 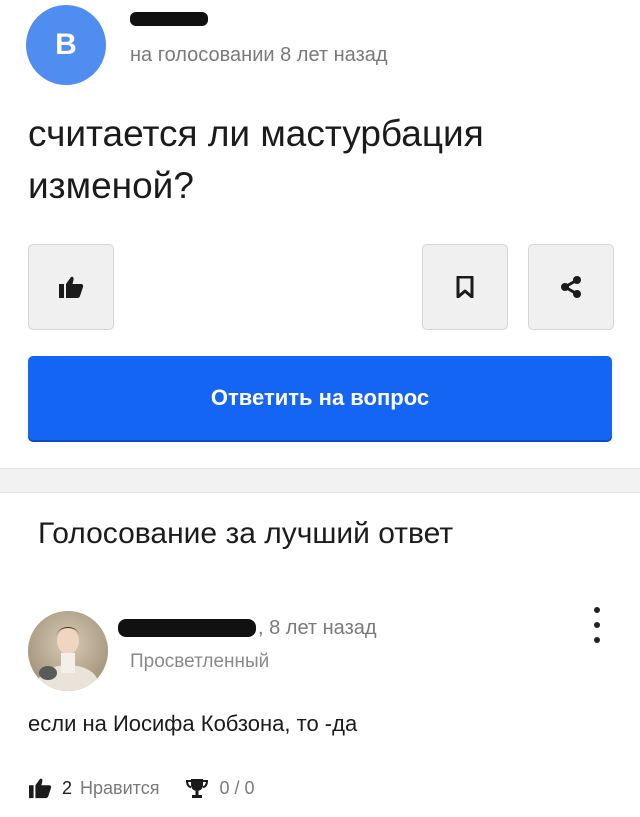 I want to click on share-icon, so click(x=571, y=287).